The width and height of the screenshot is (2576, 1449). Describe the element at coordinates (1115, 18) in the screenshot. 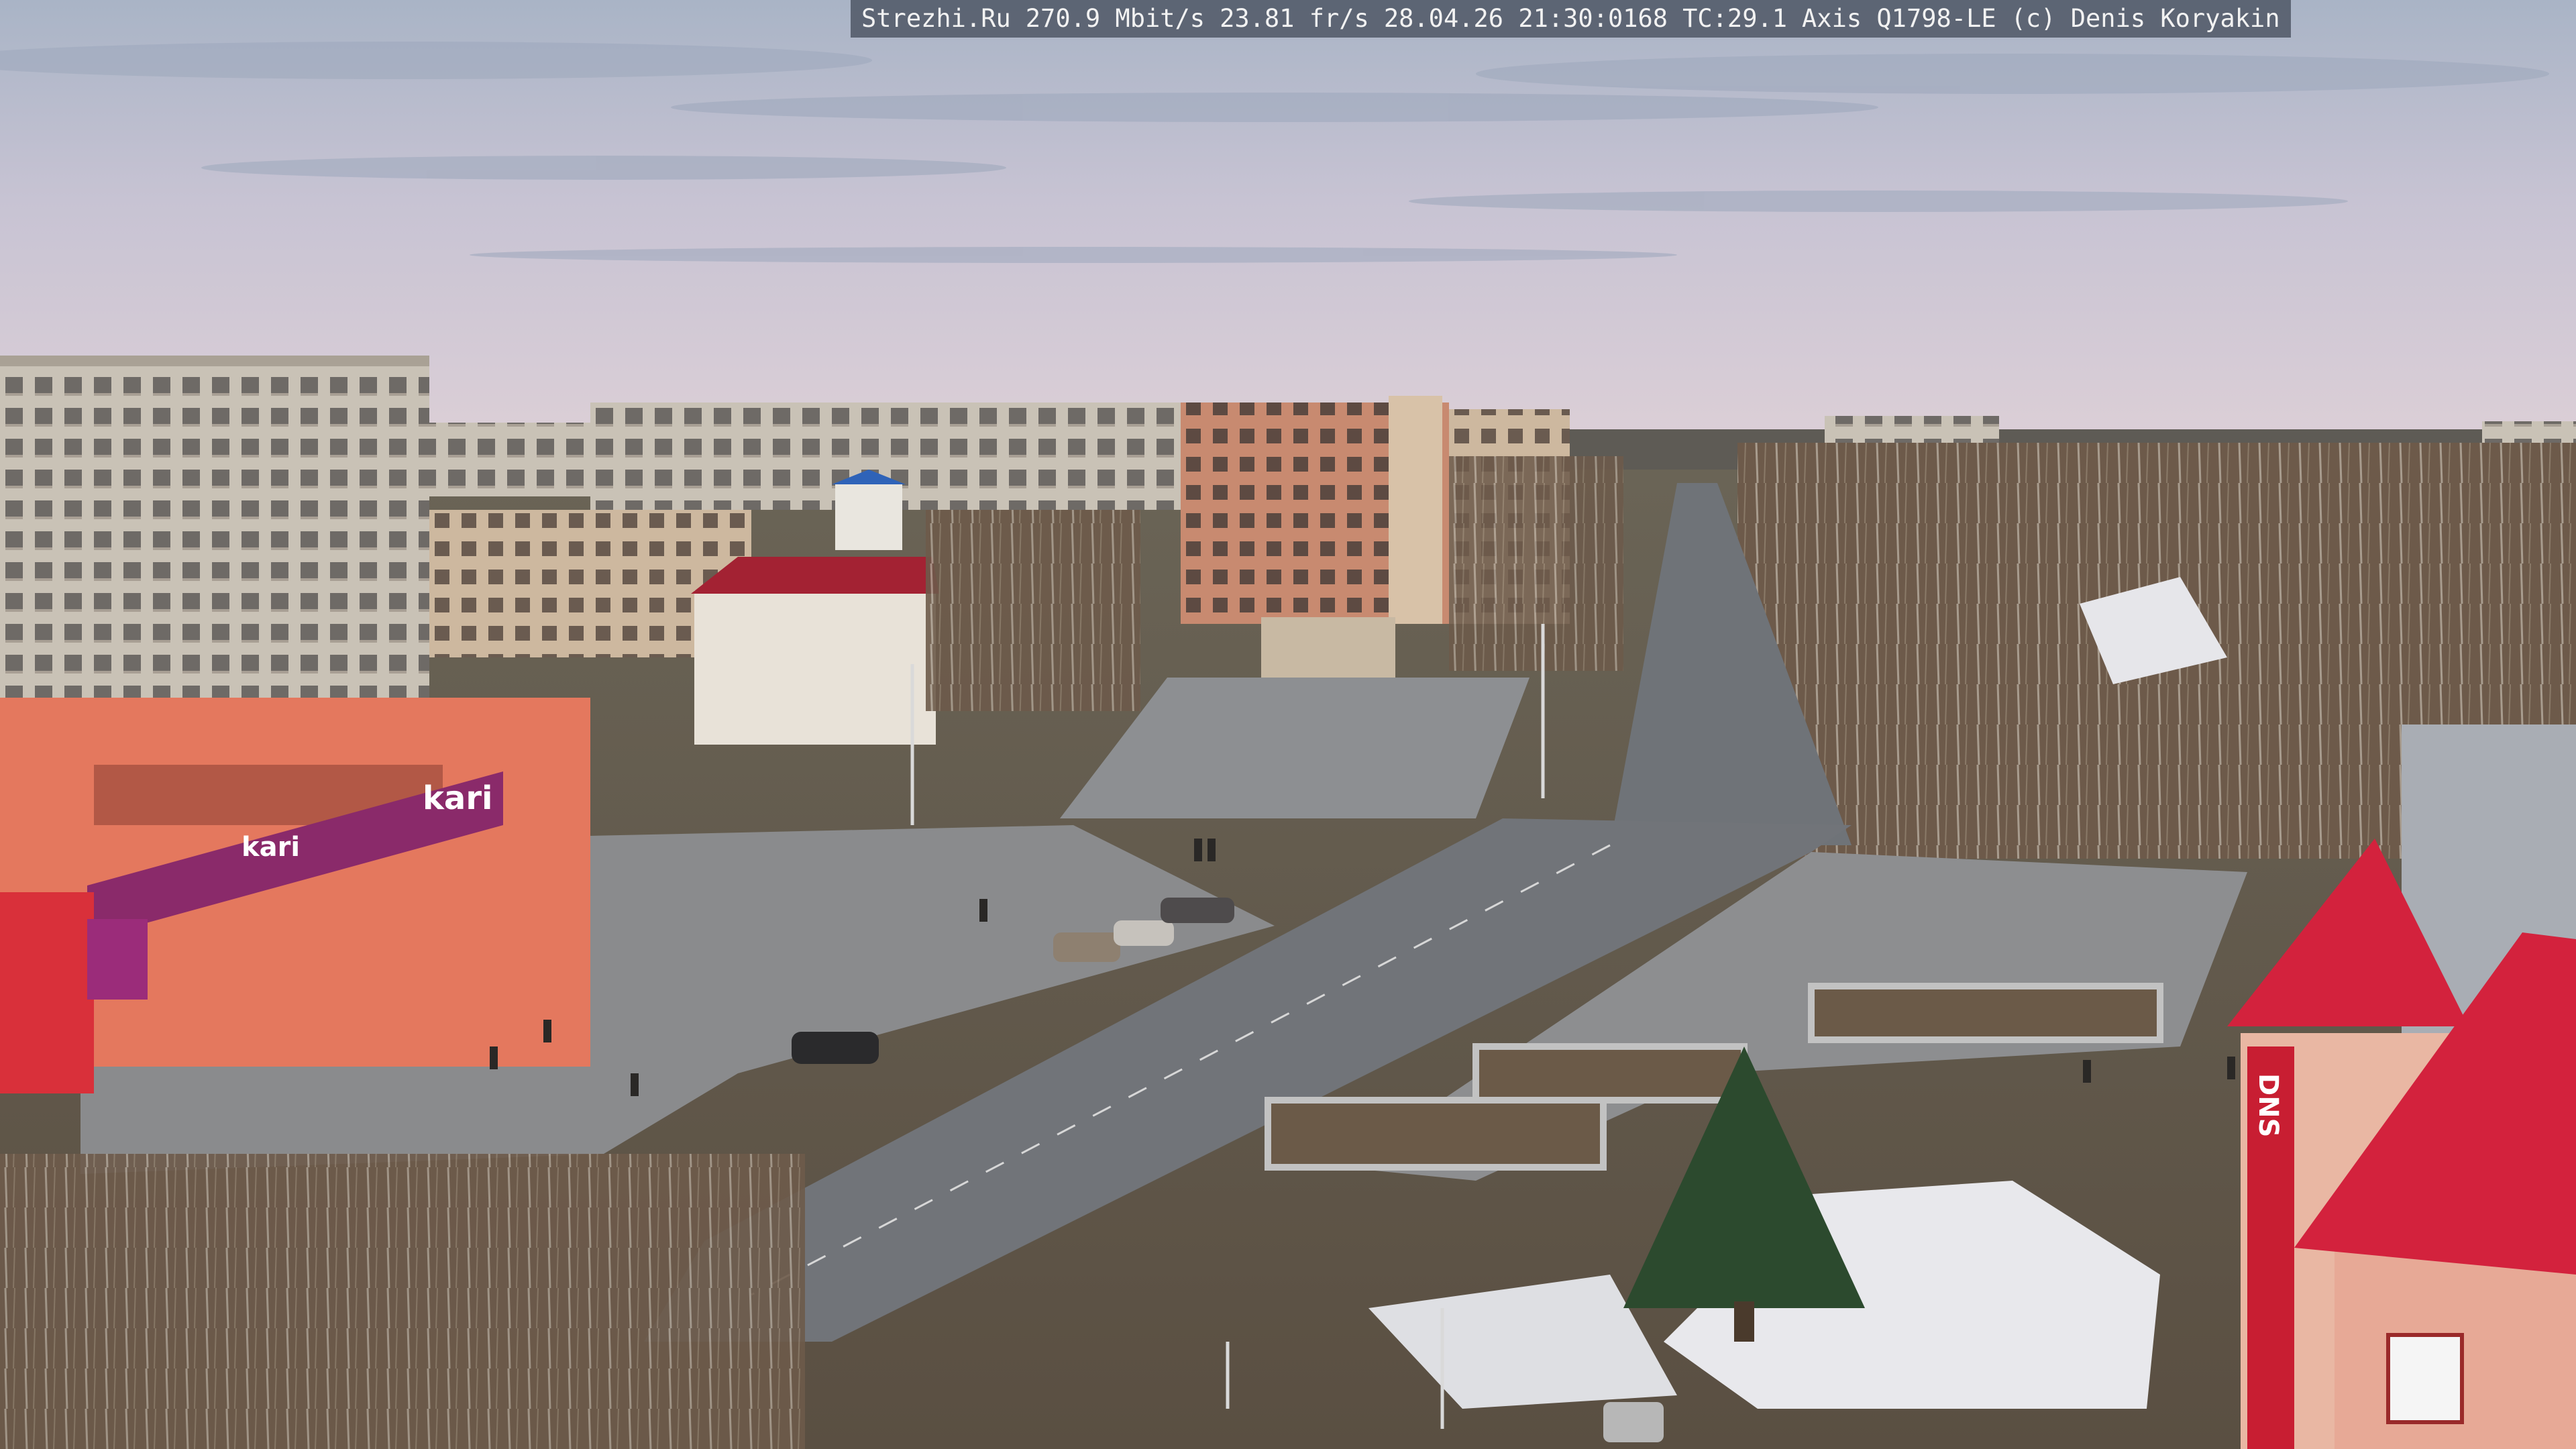

I see `overlay-bitrate: 270.9 Mbit/s` at that location.